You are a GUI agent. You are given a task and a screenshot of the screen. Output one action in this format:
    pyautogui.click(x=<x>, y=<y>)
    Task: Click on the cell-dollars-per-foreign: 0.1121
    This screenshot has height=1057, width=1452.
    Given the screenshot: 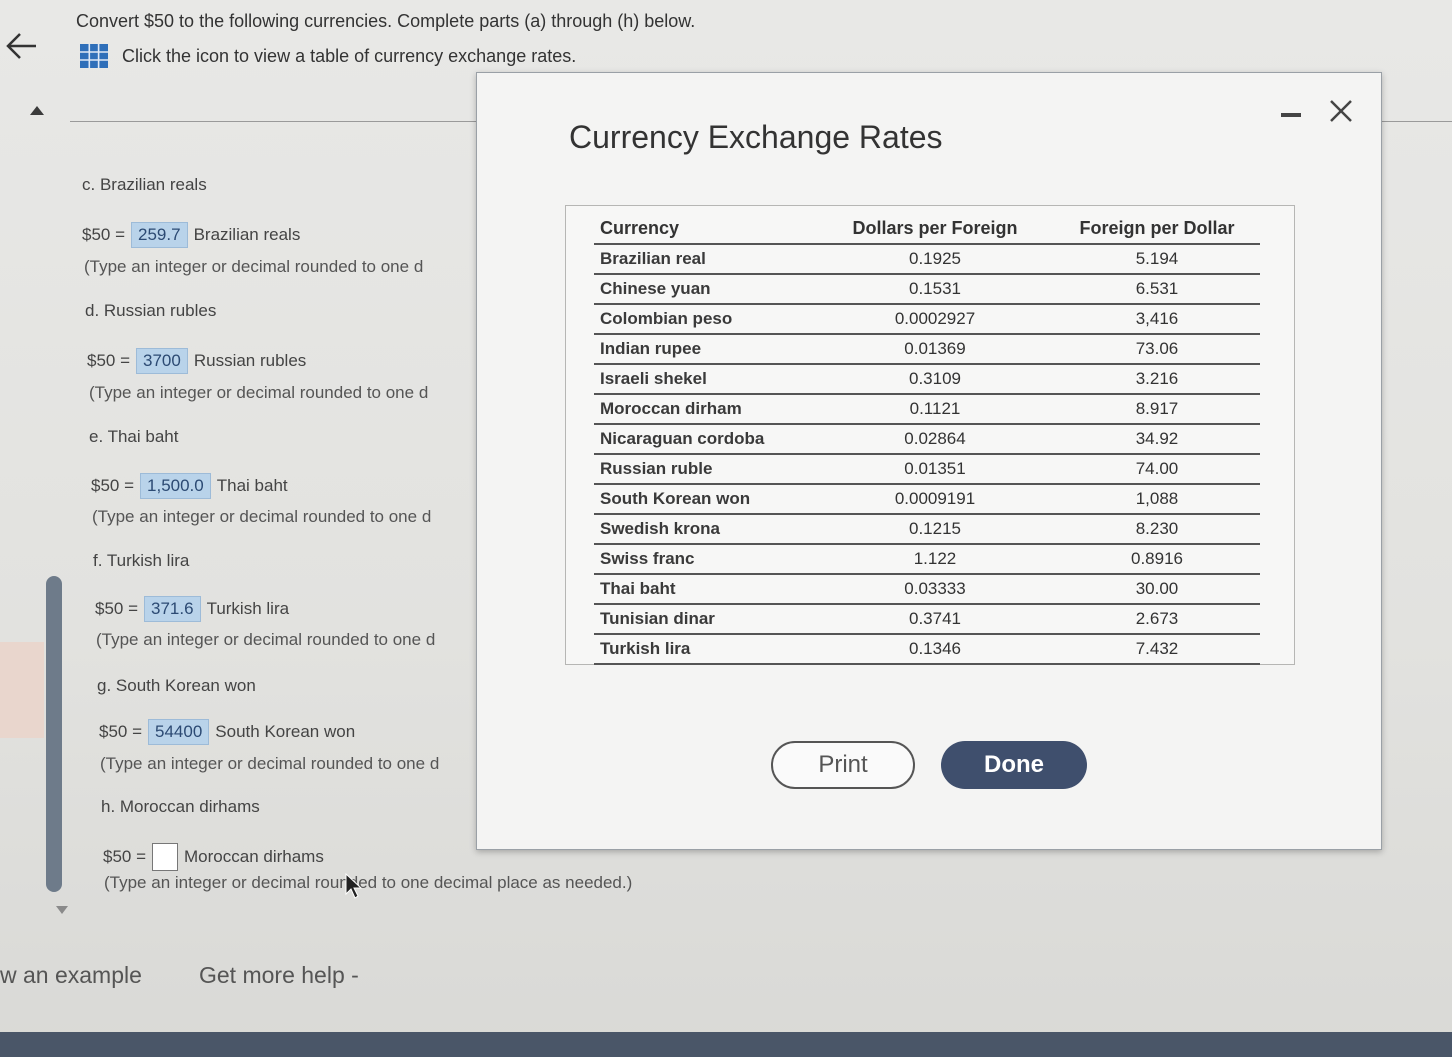 What is the action you would take?
    pyautogui.click(x=935, y=409)
    